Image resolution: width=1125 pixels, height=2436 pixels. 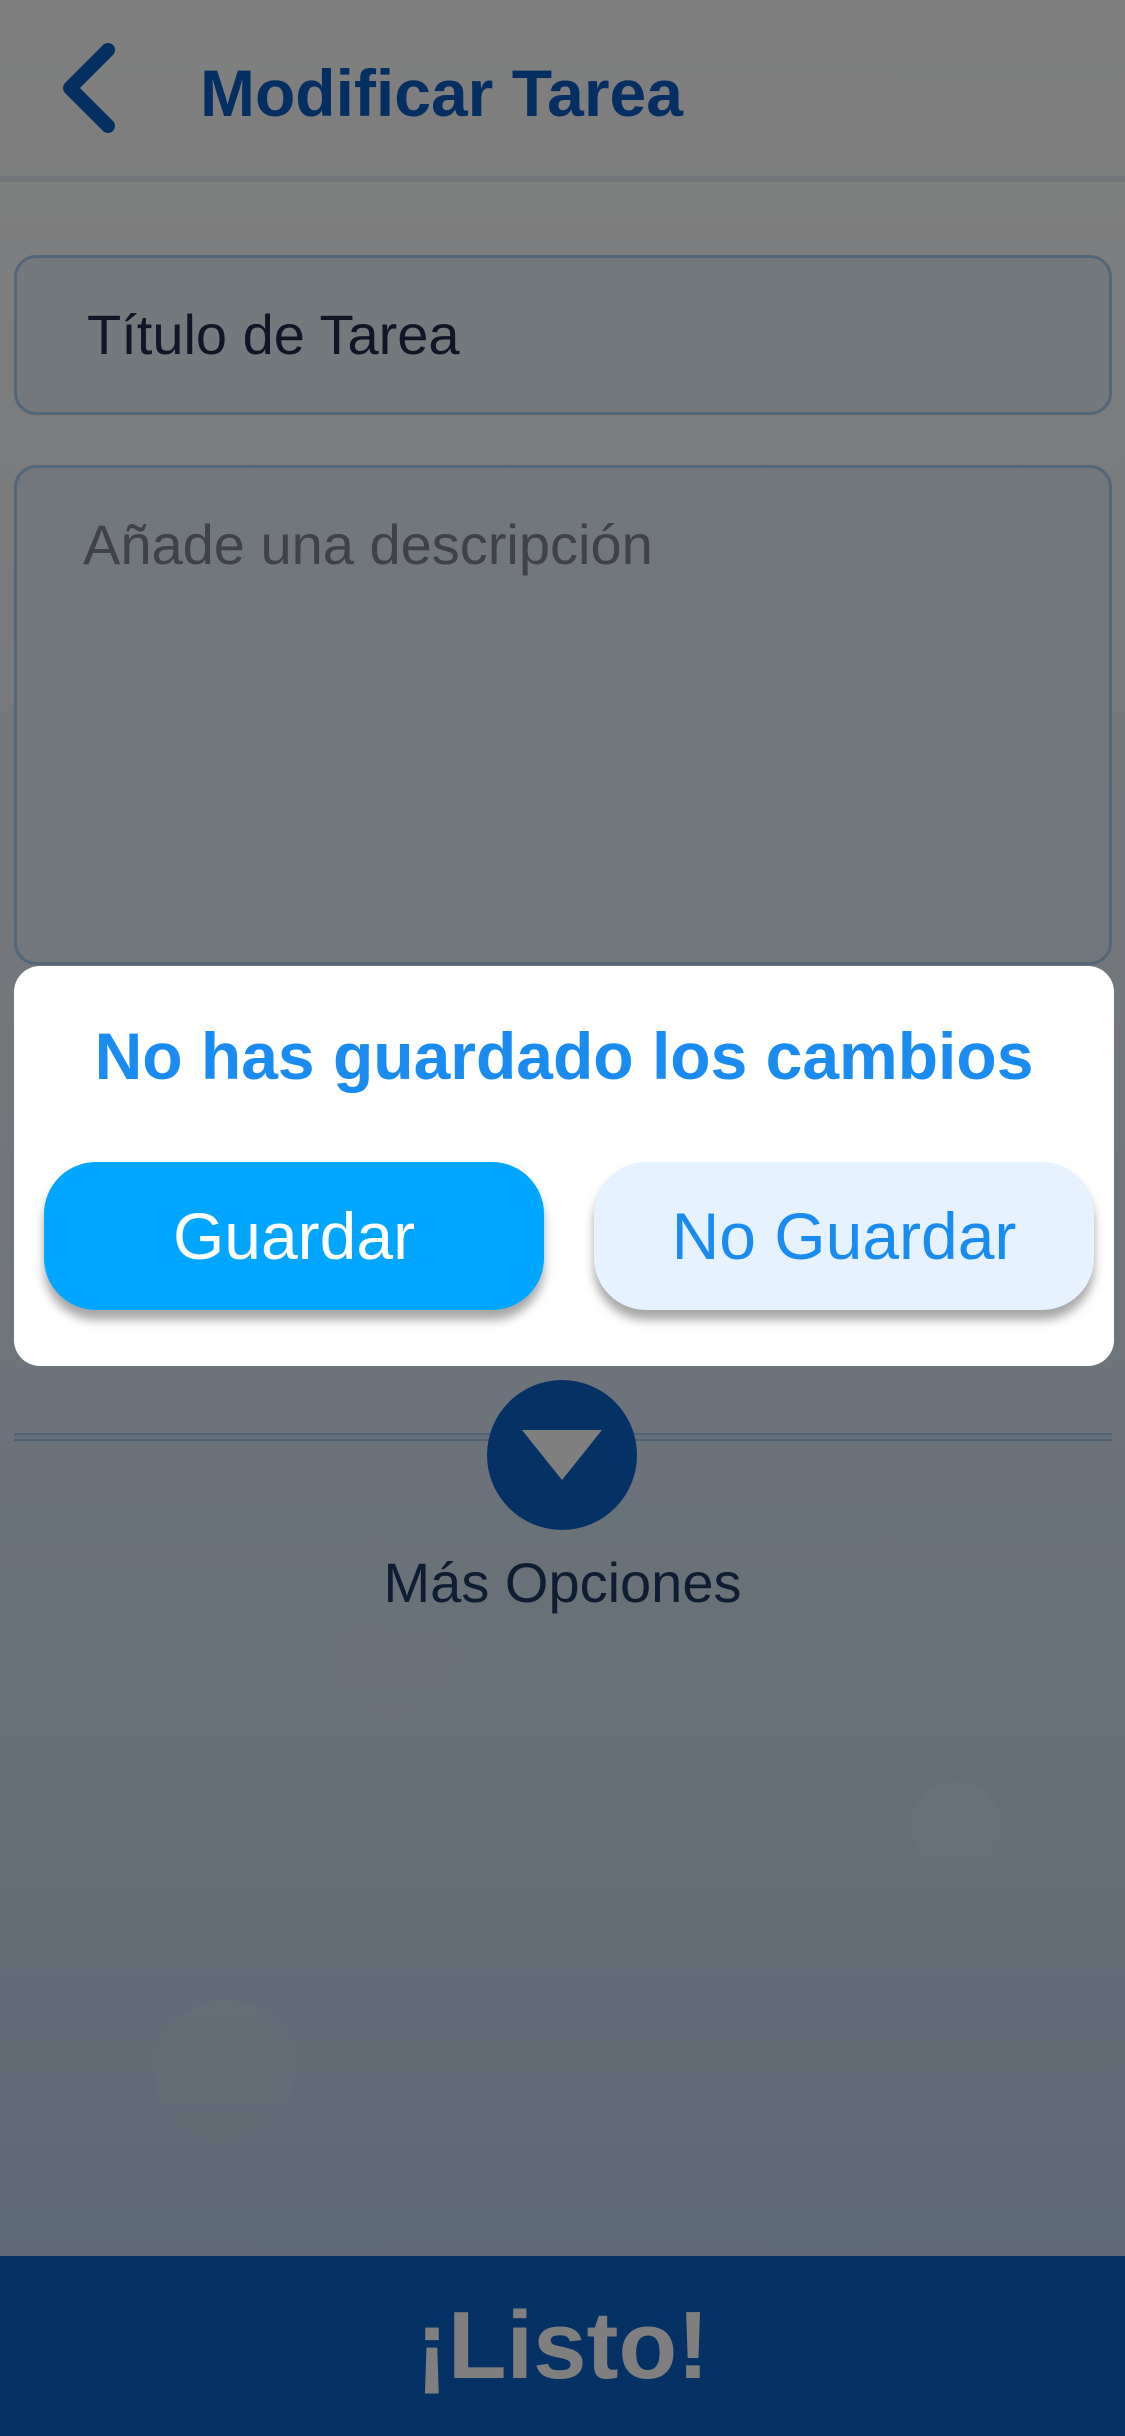 What do you see at coordinates (564, 1056) in the screenshot?
I see `dialog-title: No has guardado los cambios` at bounding box center [564, 1056].